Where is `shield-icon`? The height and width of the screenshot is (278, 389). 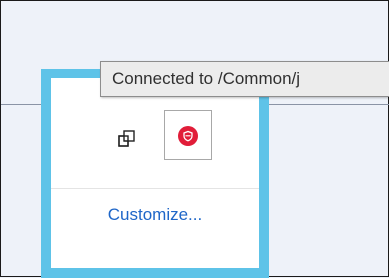 shield-icon is located at coordinates (188, 136).